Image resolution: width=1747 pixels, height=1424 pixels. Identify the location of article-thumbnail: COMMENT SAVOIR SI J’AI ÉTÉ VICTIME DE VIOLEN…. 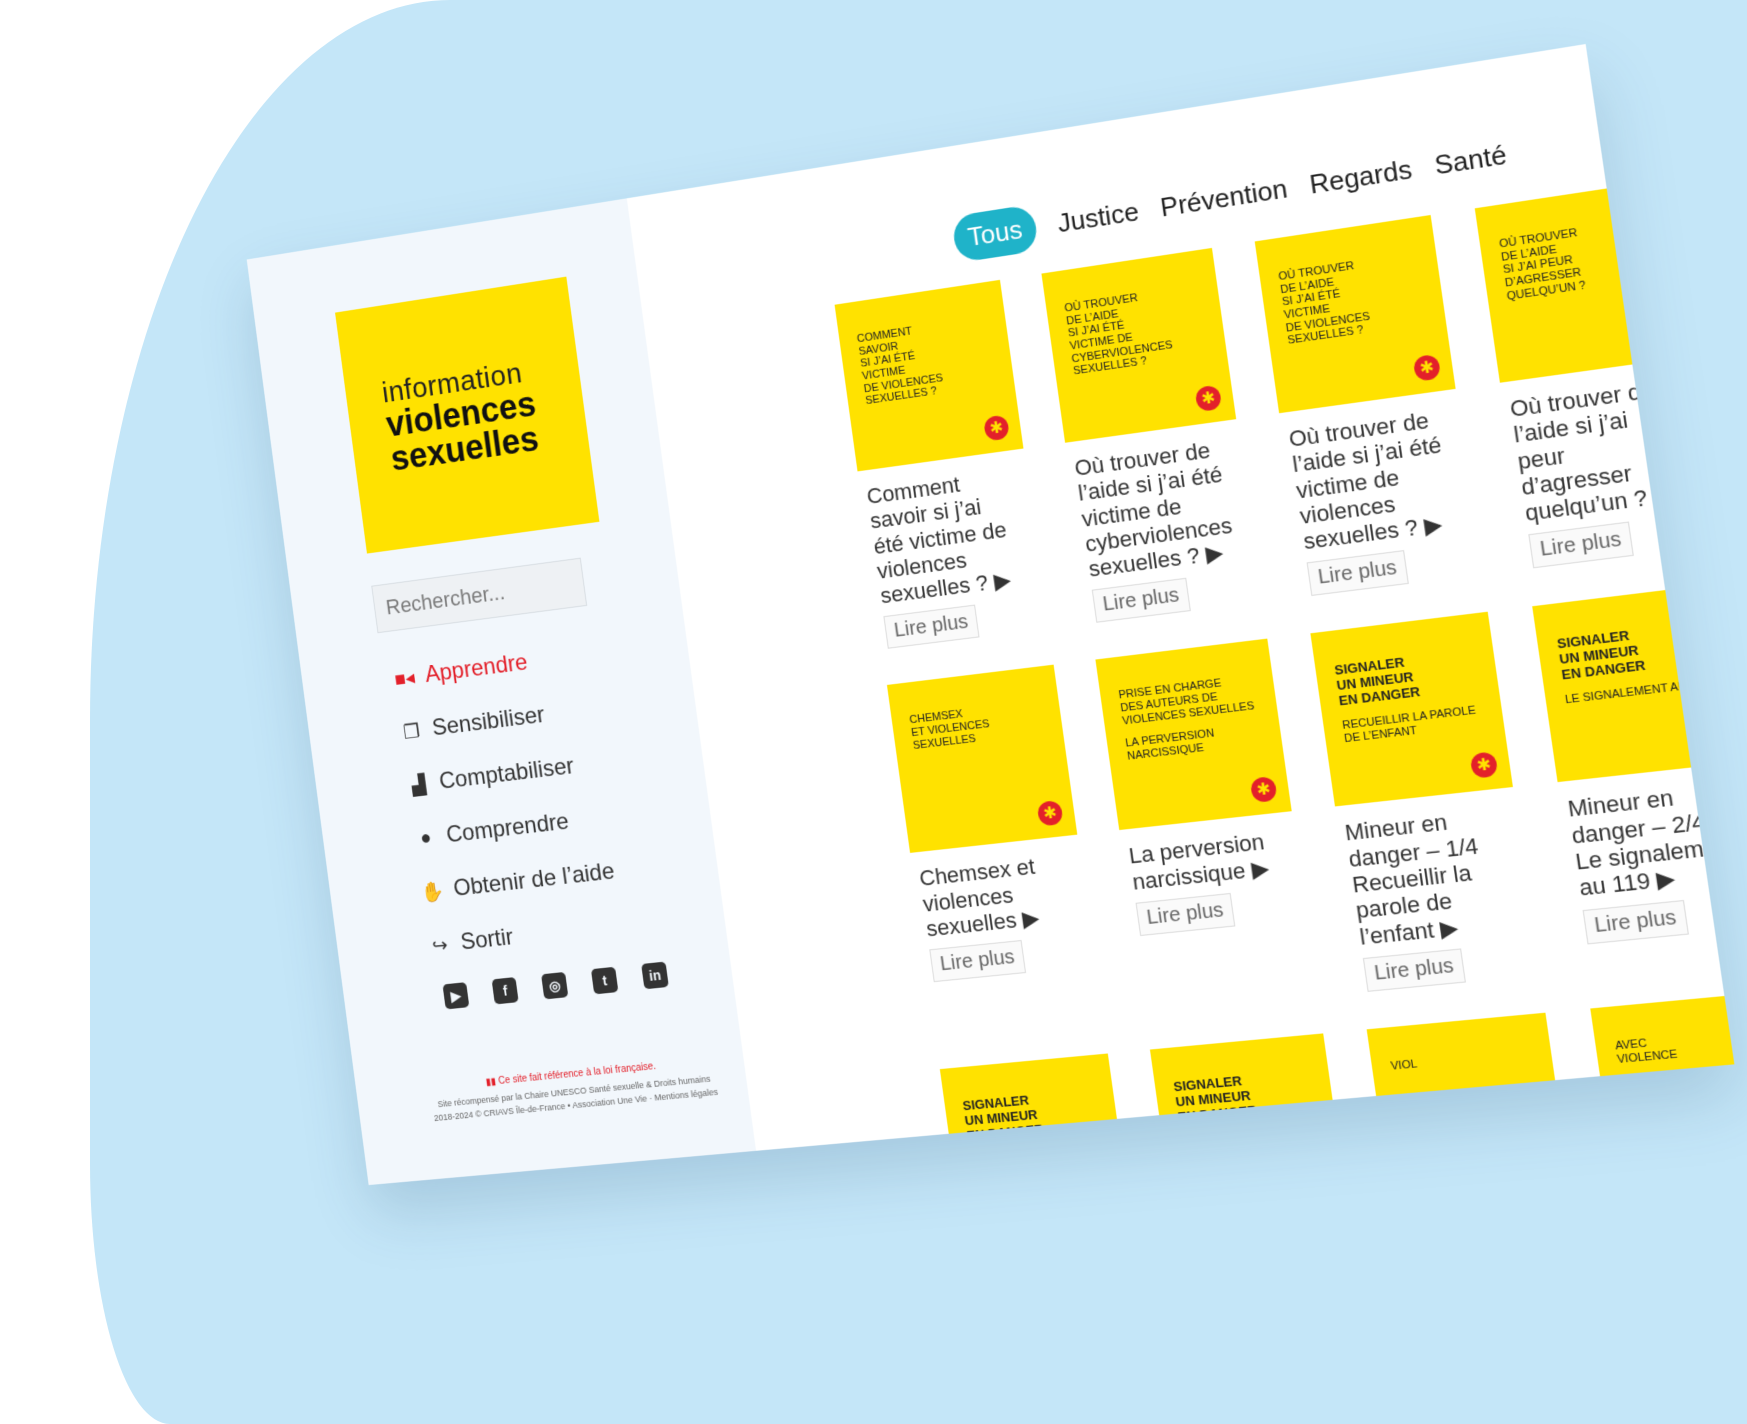
(929, 375).